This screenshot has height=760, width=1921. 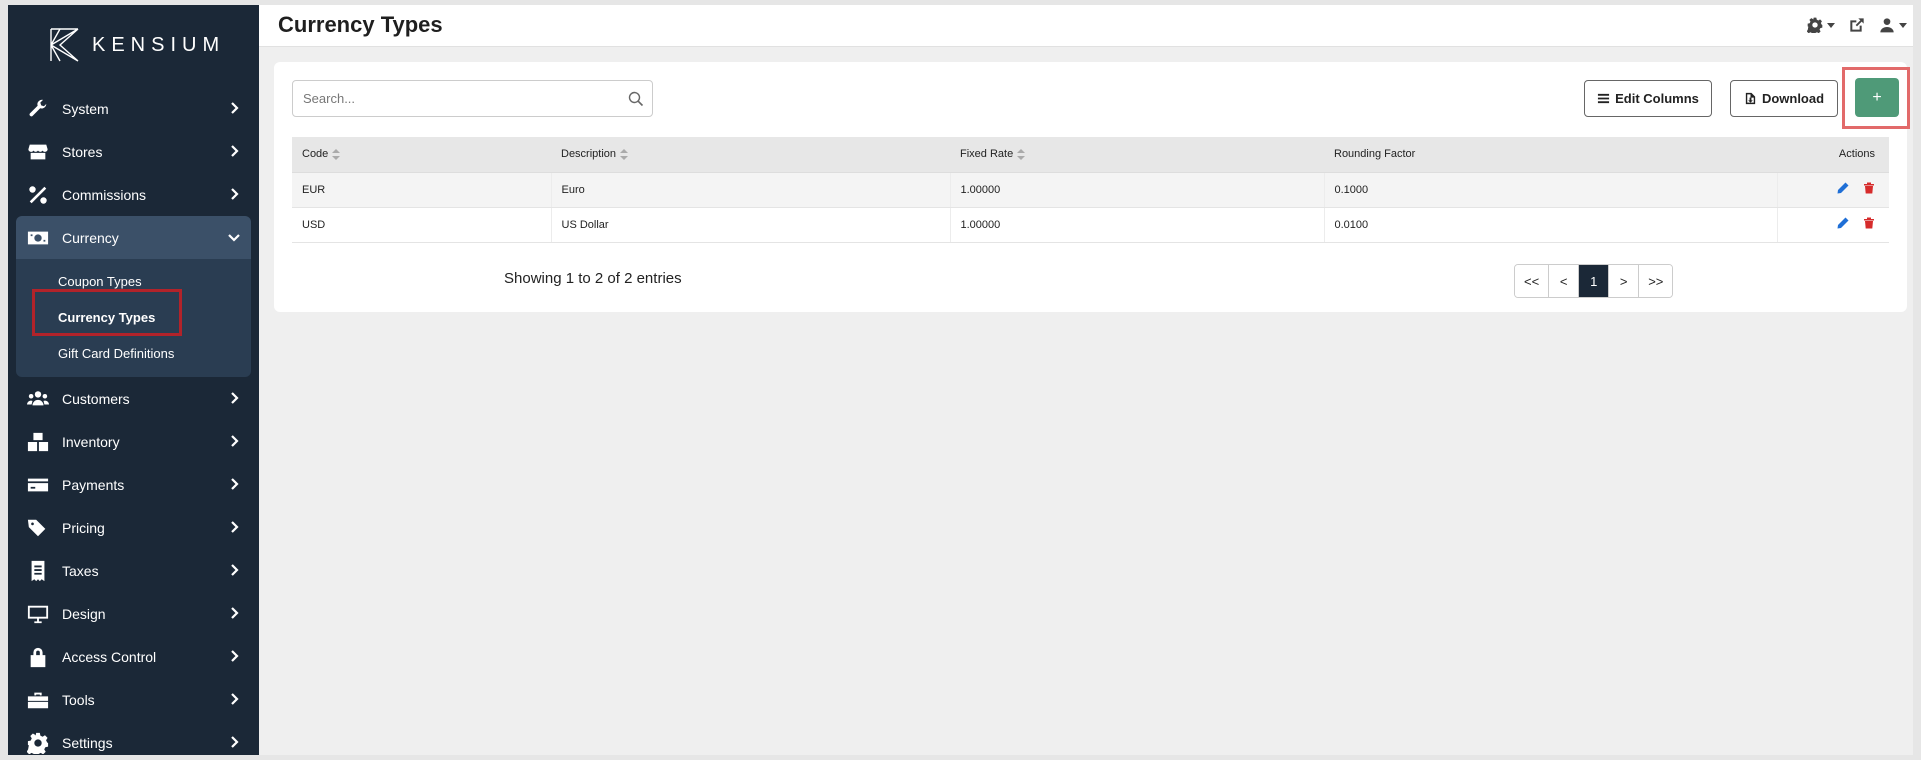 I want to click on logo-text: KENSIUM, so click(x=159, y=44).